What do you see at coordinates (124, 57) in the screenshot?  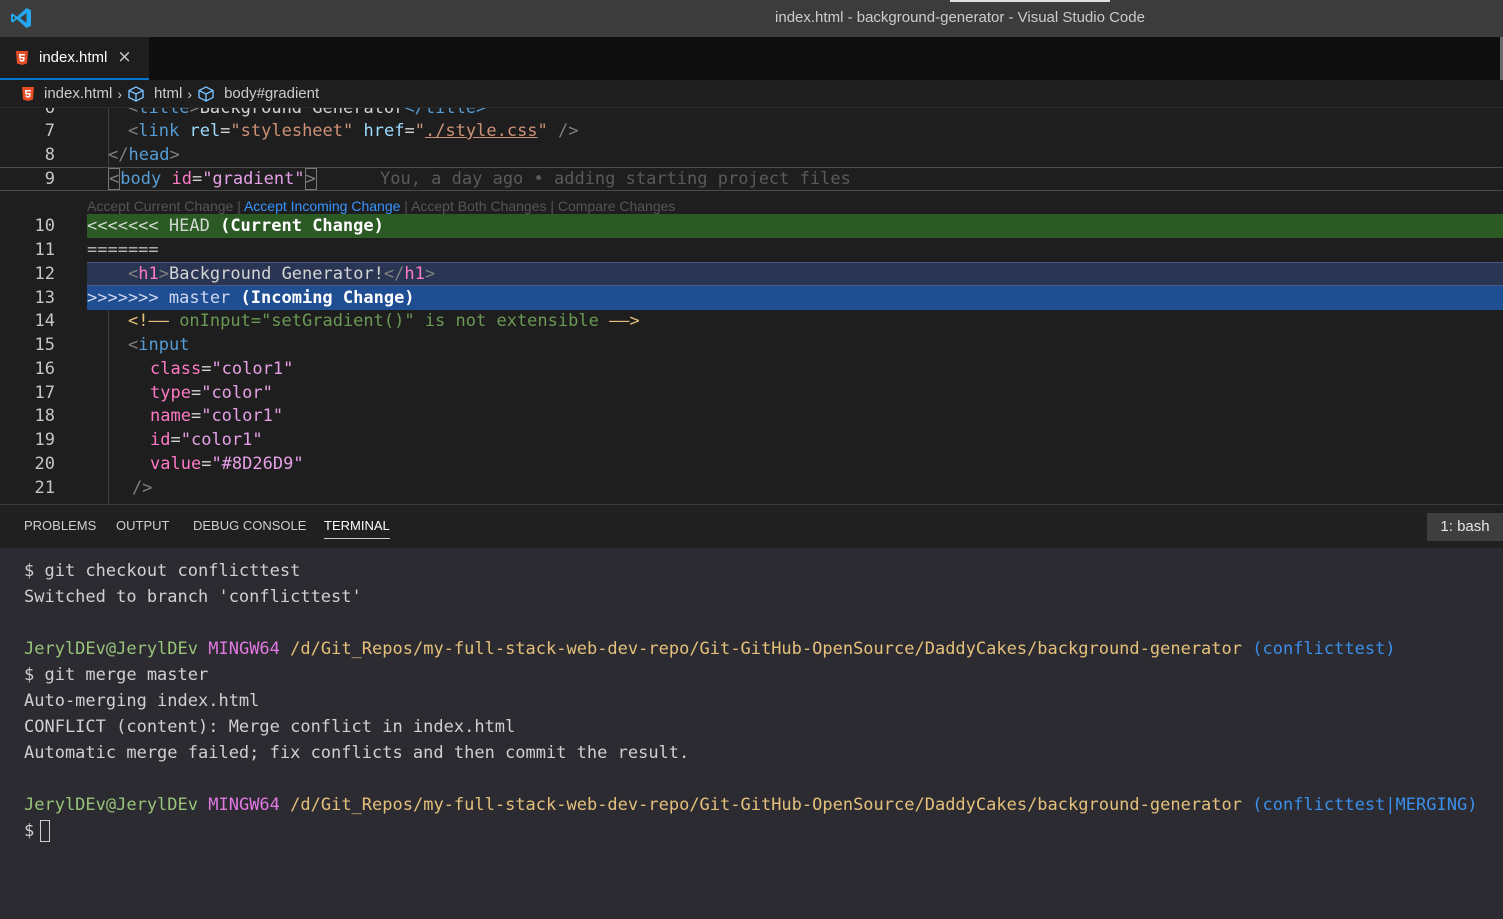 I see `close-tab-icon: ×` at bounding box center [124, 57].